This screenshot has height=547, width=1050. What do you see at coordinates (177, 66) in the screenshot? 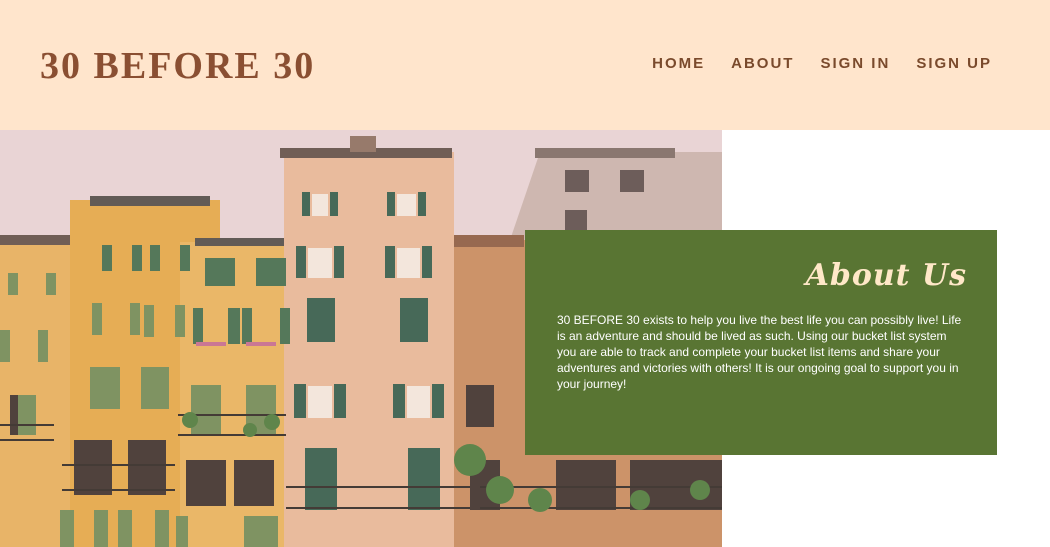
I see `site-logo: 30 BEFORE 30` at bounding box center [177, 66].